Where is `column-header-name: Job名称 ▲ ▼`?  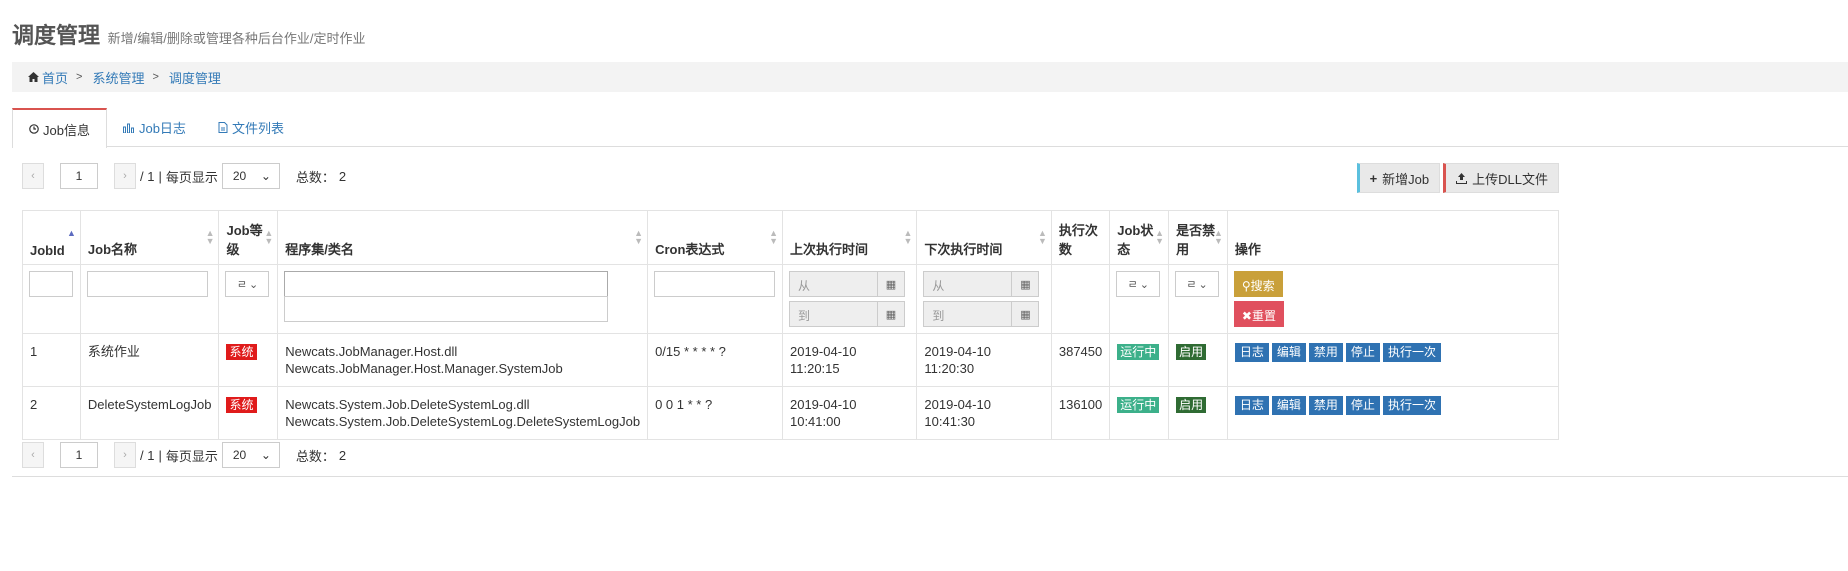 column-header-name: Job名称 ▲ ▼ is located at coordinates (149, 237).